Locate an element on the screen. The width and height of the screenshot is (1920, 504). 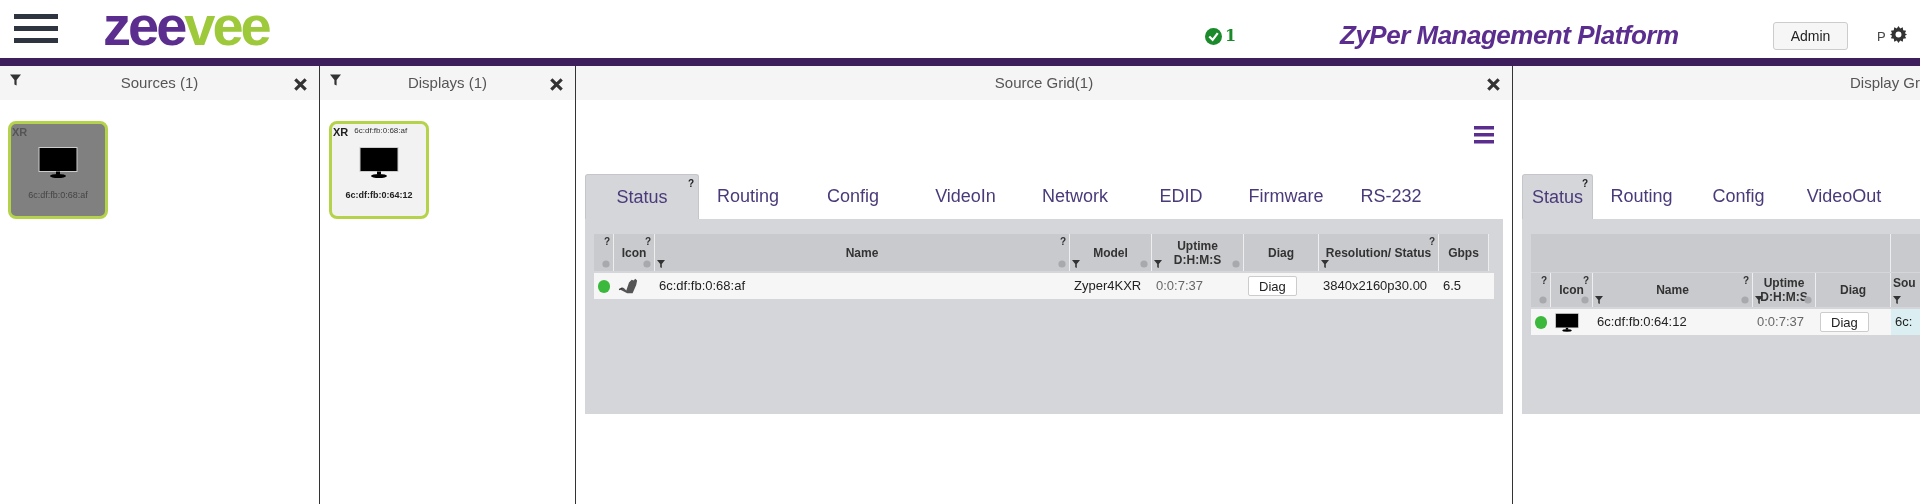
device-tile: XR 6c:df:fb:0:68:af 6c:df:fb:0:64:12 is located at coordinates (379, 170).